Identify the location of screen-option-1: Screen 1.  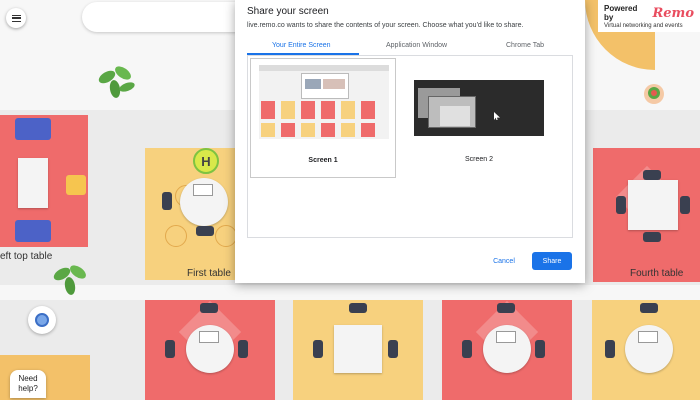
(323, 118).